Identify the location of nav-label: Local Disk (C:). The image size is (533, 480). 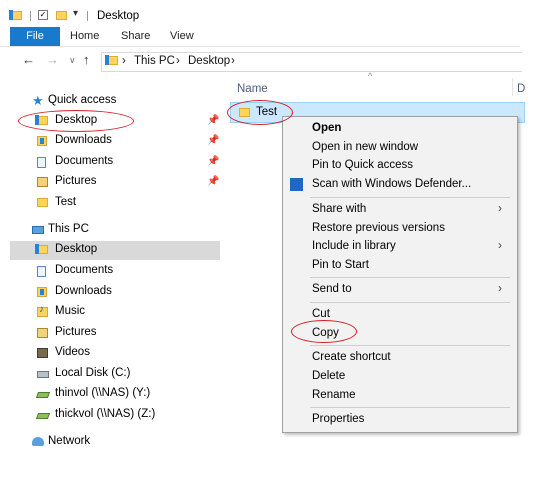
(93, 373).